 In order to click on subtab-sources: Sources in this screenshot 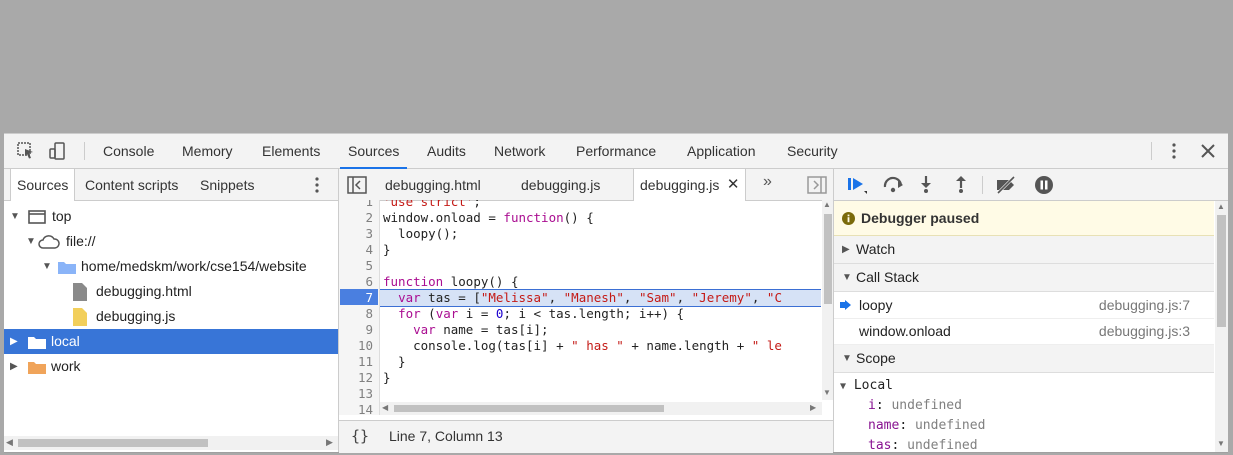, I will do `click(43, 185)`.